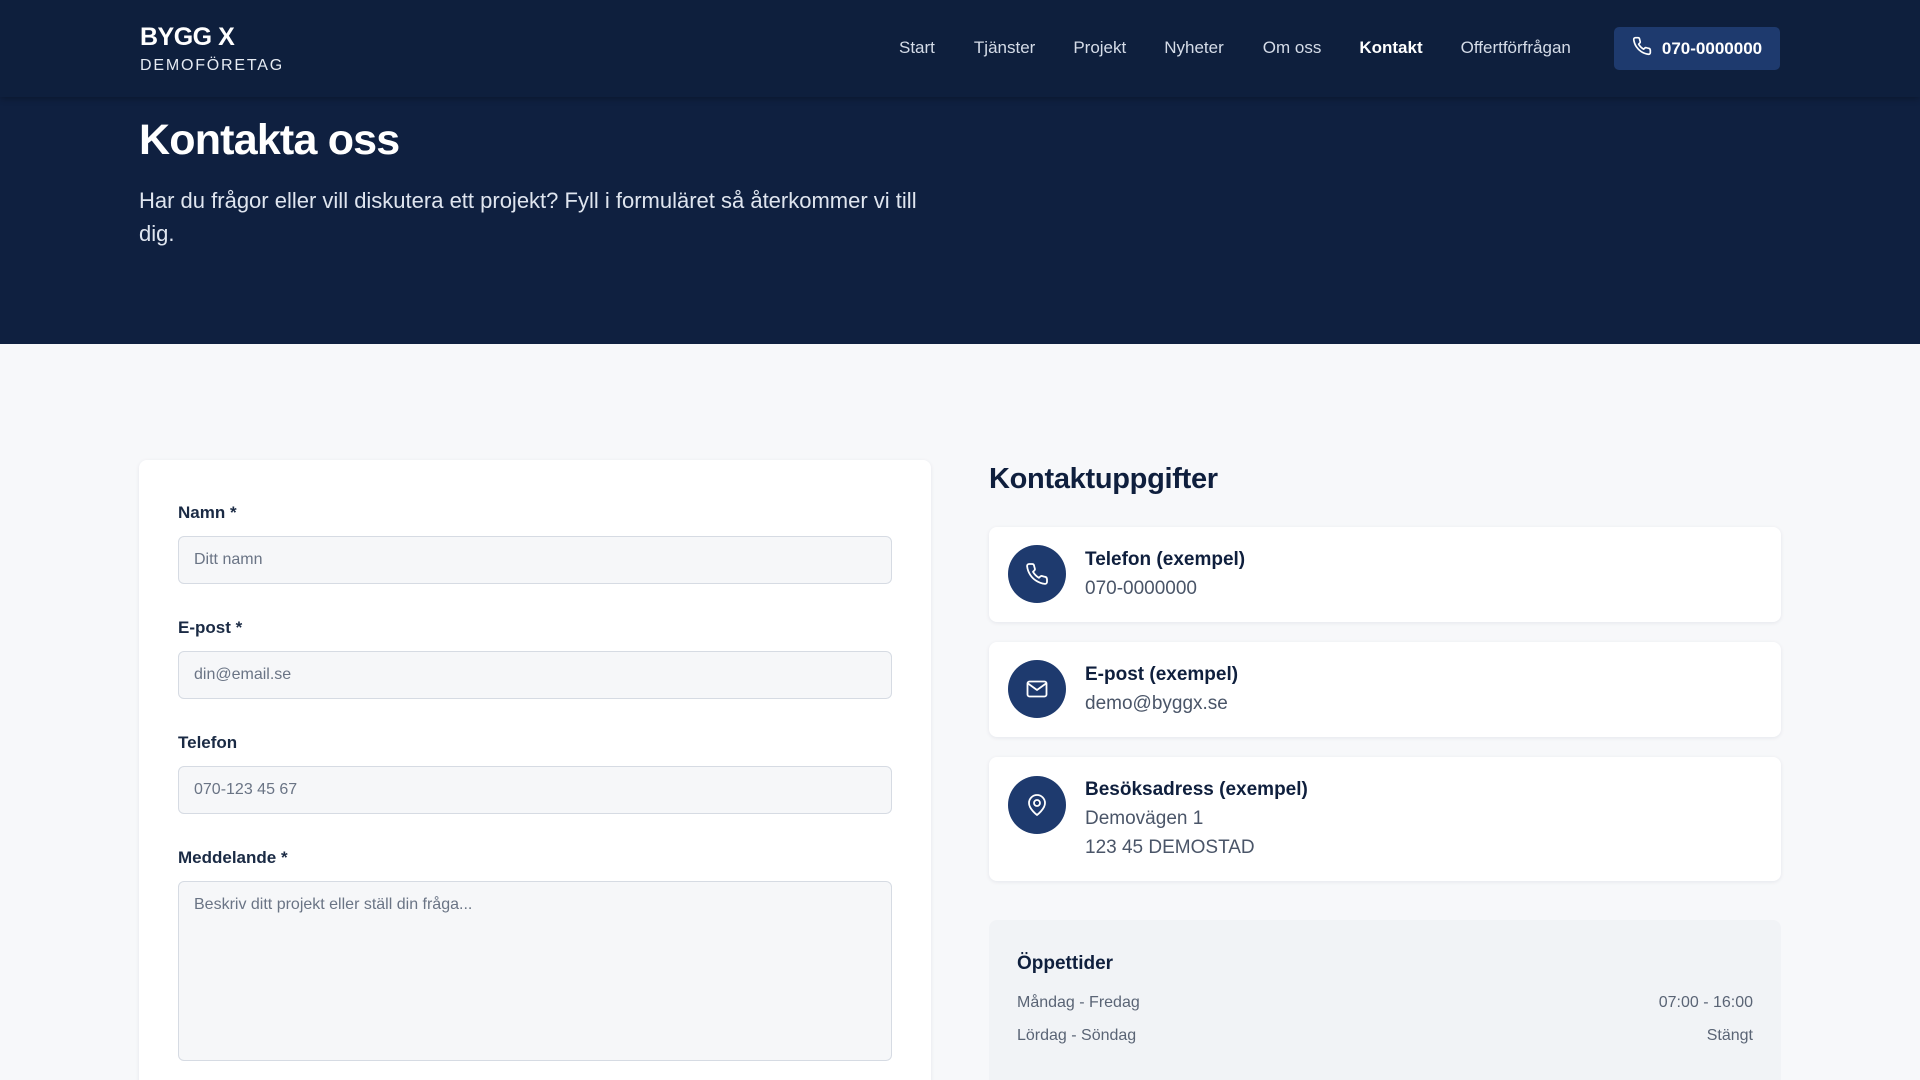 This screenshot has height=1080, width=1920. Describe the element at coordinates (1162, 674) in the screenshot. I see `email-heading: E-post (exempel)` at that location.